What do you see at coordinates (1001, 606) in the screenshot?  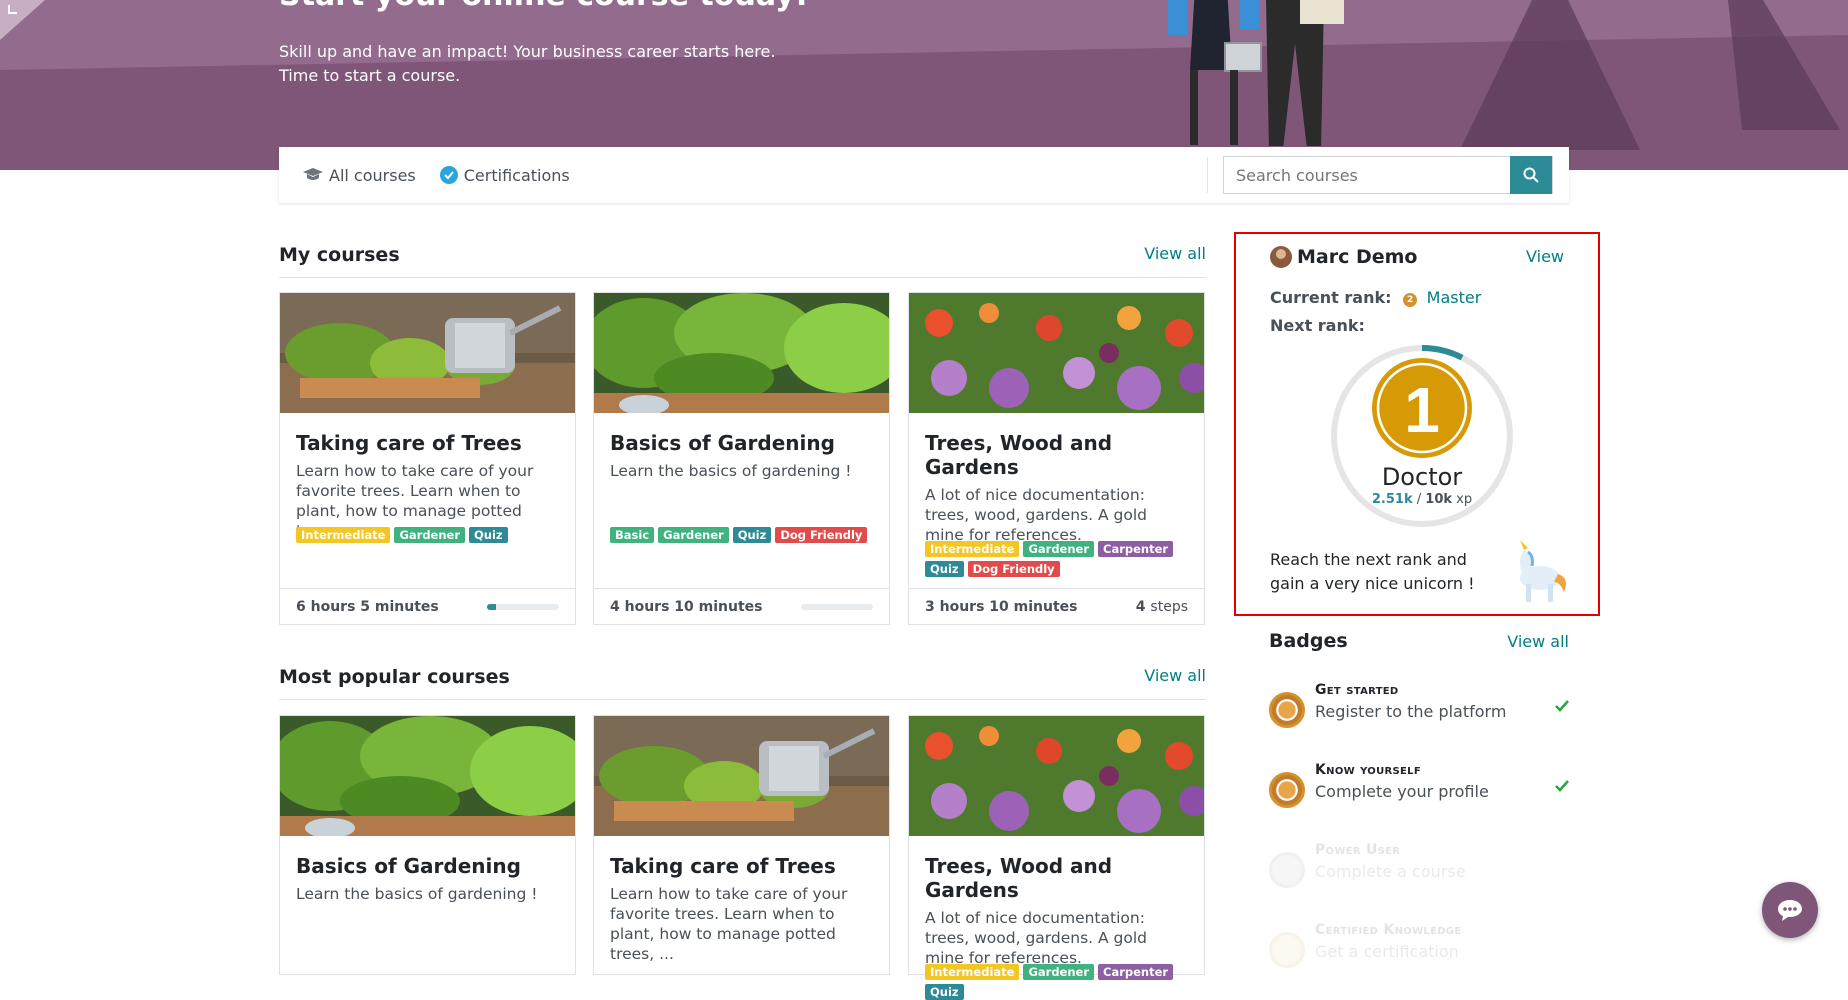 I see `course-duration: 3 hours 10 minutes` at bounding box center [1001, 606].